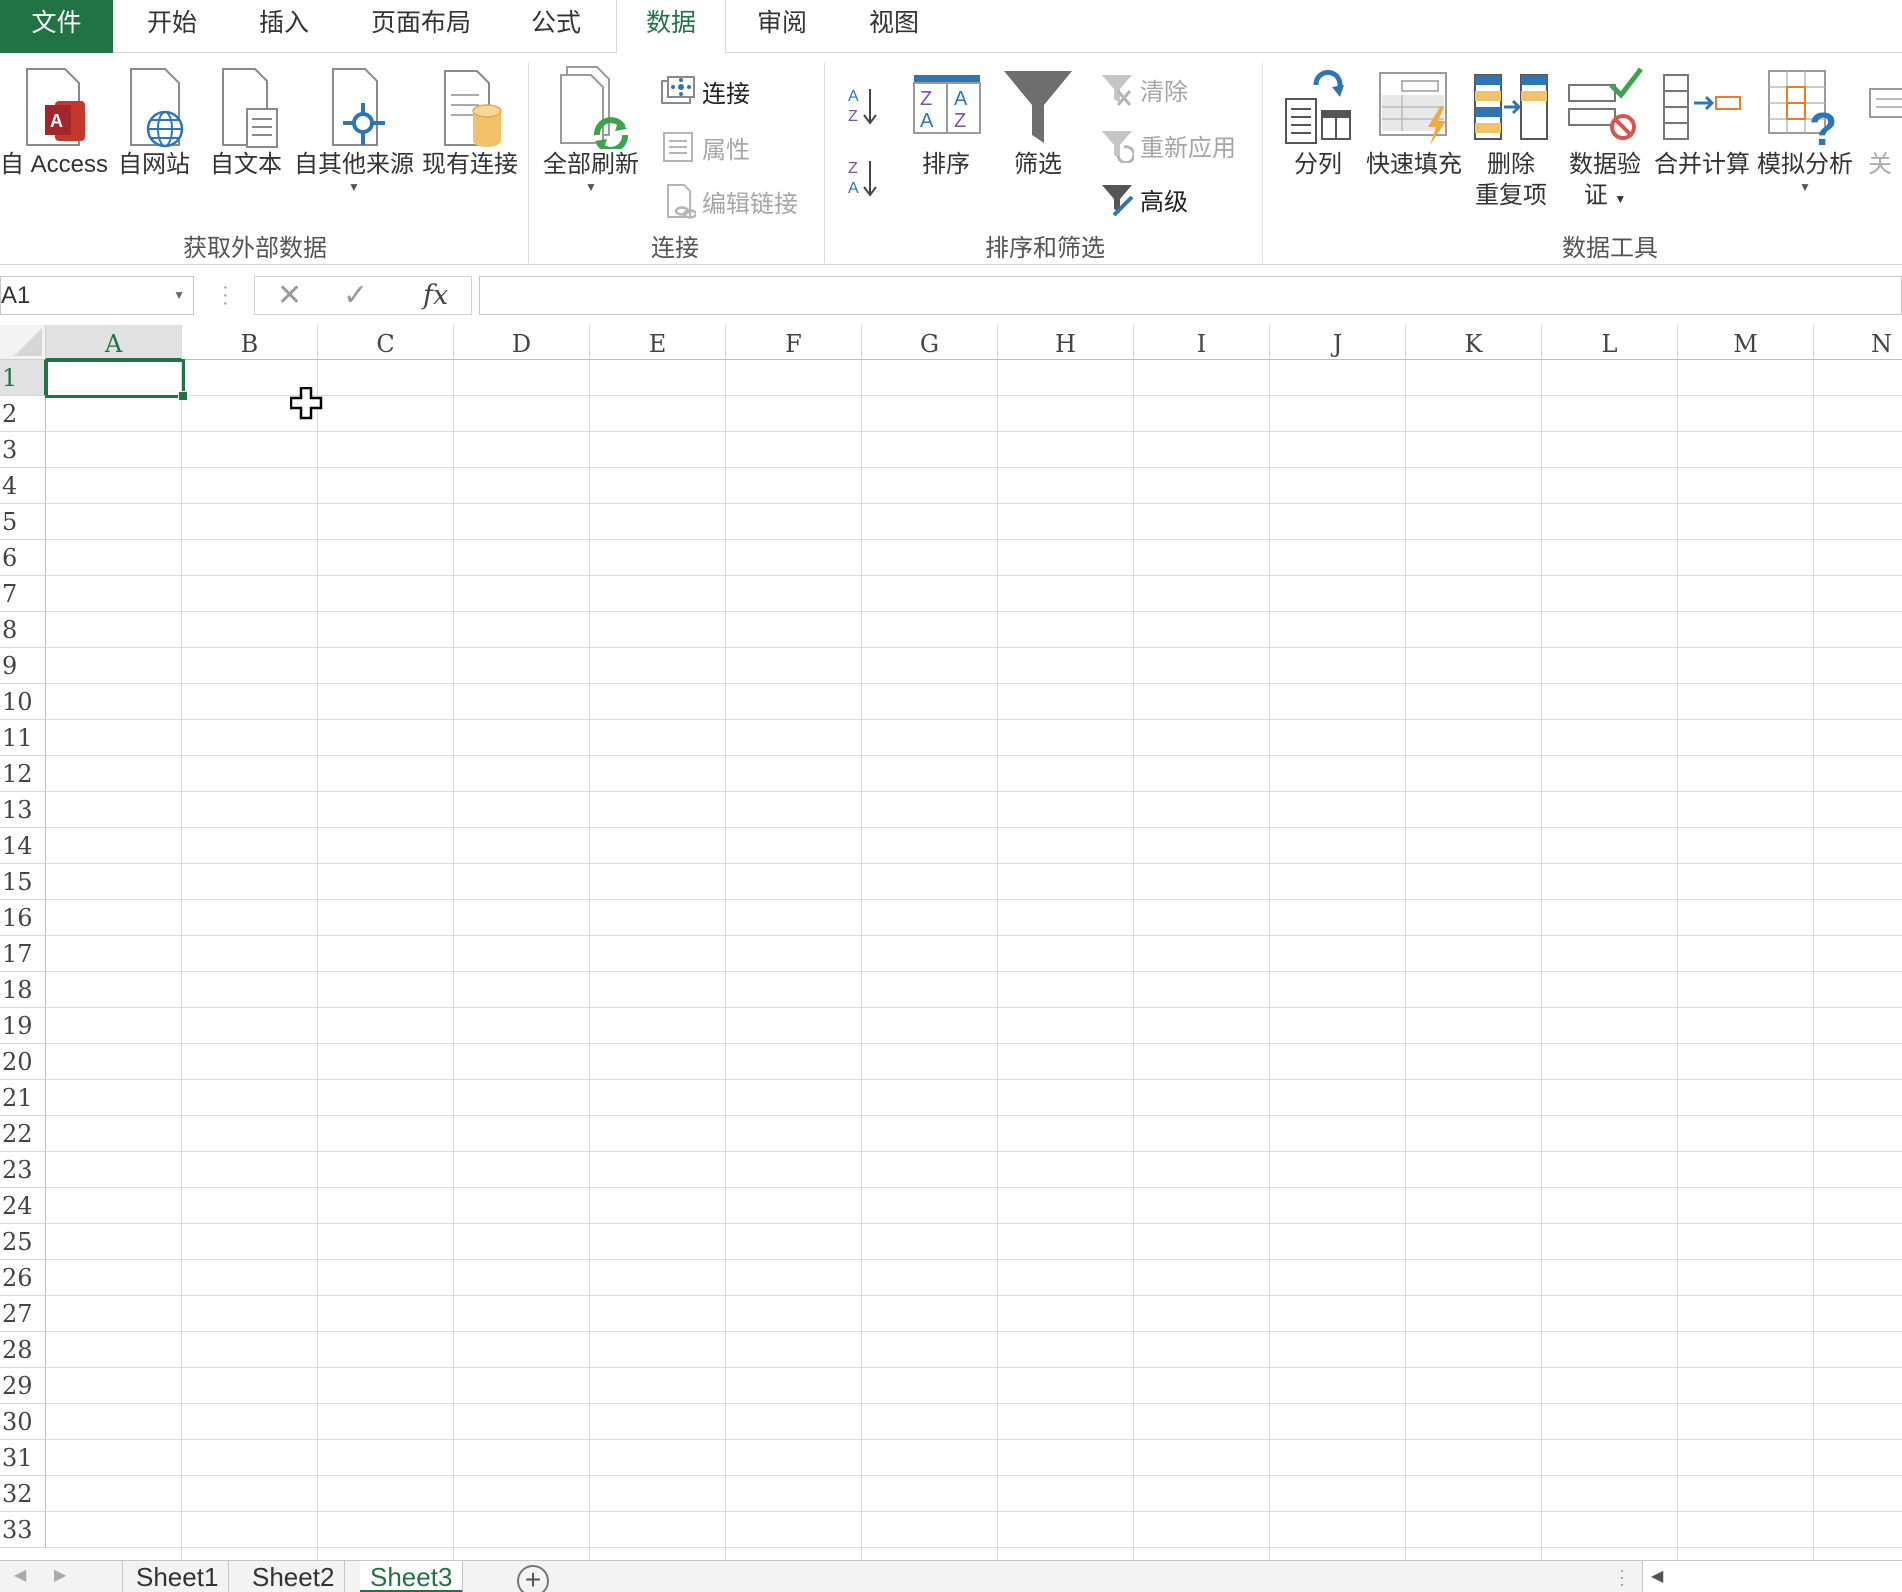  What do you see at coordinates (1168, 145) in the screenshot?
I see `reapply-button: 重新应用` at bounding box center [1168, 145].